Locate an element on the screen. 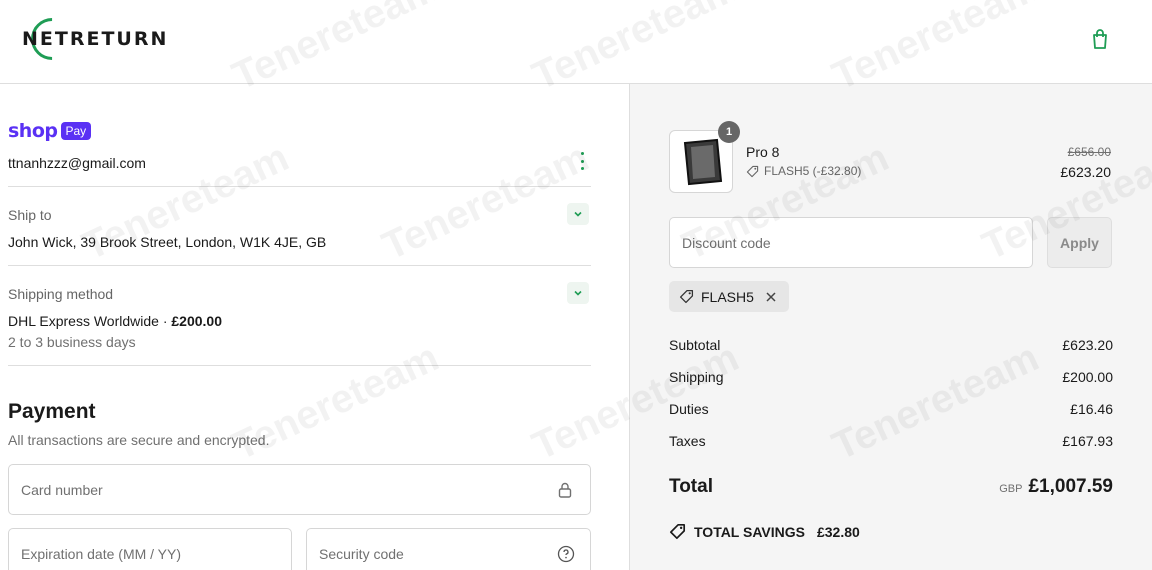 The width and height of the screenshot is (1152, 570). shipping-value: £200.00 is located at coordinates (1087, 377).